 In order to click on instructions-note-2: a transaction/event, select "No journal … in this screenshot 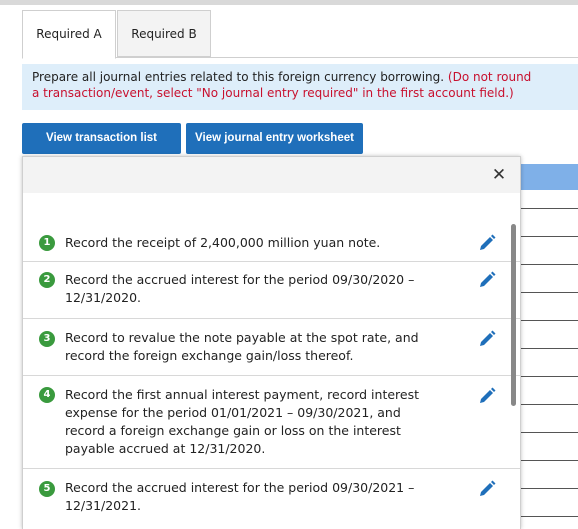, I will do `click(273, 93)`.